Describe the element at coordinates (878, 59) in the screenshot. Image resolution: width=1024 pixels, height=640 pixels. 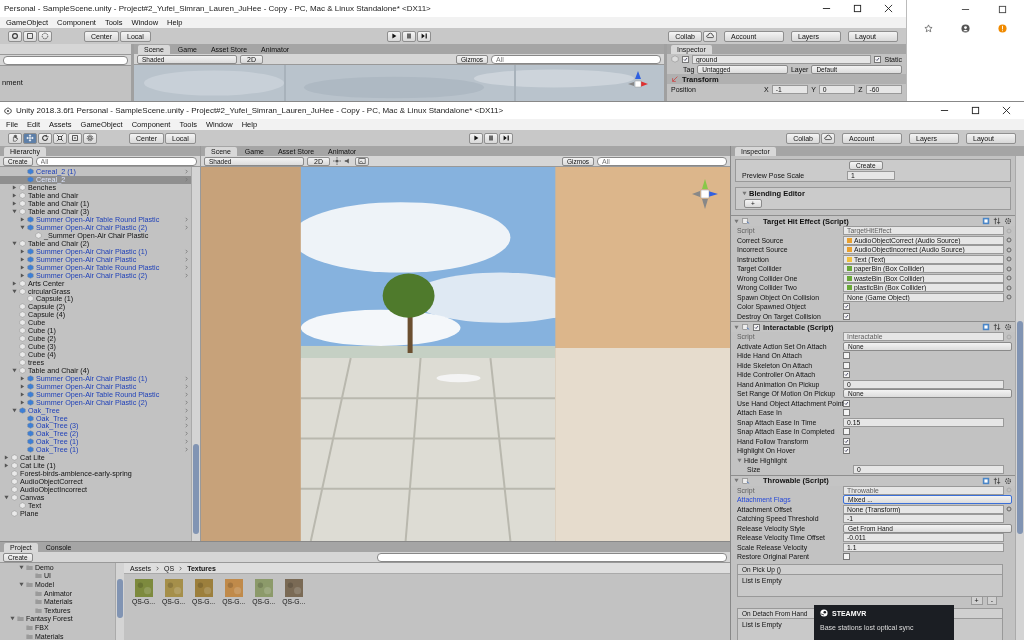
I see `static-checkbox` at that location.